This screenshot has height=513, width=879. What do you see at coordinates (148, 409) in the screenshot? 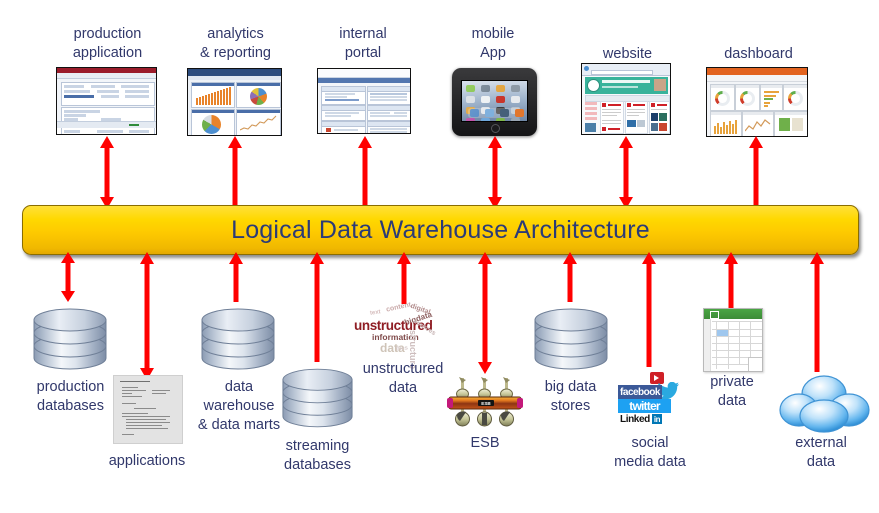
I see `applications-icon` at bounding box center [148, 409].